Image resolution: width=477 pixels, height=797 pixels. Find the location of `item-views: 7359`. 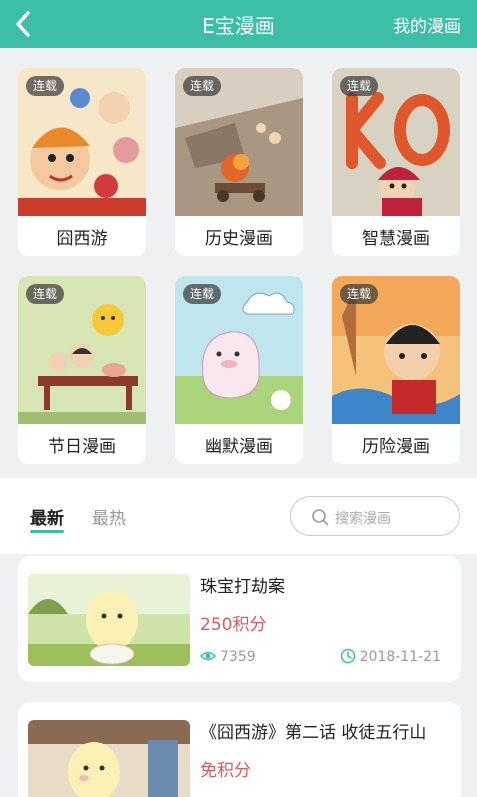

item-views: 7359 is located at coordinates (227, 656).